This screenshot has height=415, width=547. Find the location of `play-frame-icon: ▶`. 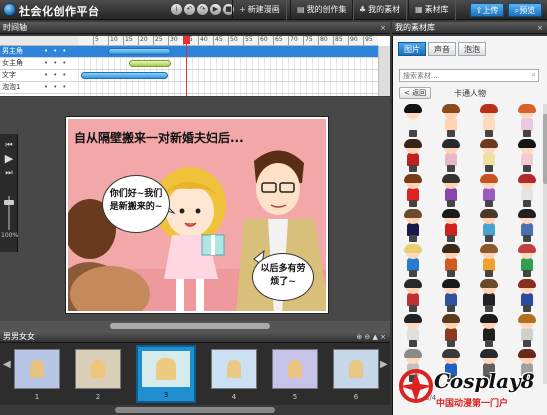

play-frame-icon: ▶ is located at coordinates (9, 159).